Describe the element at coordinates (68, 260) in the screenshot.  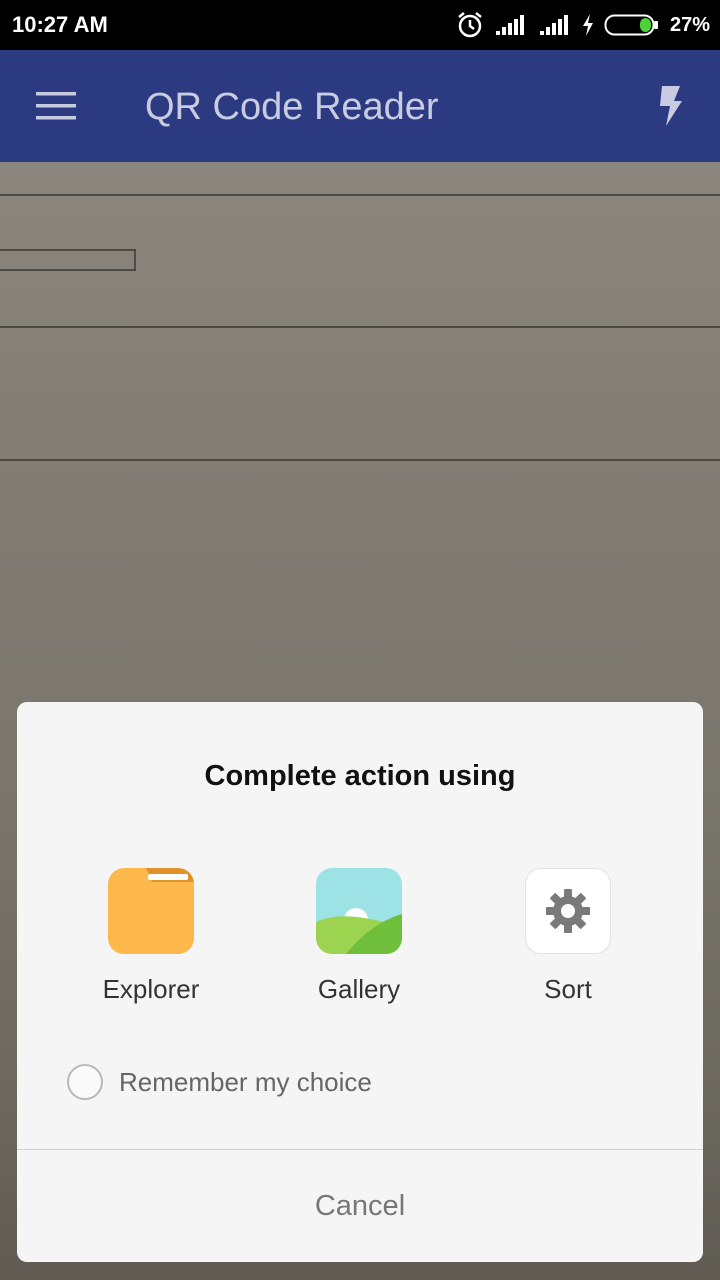
I see `paper-box` at that location.